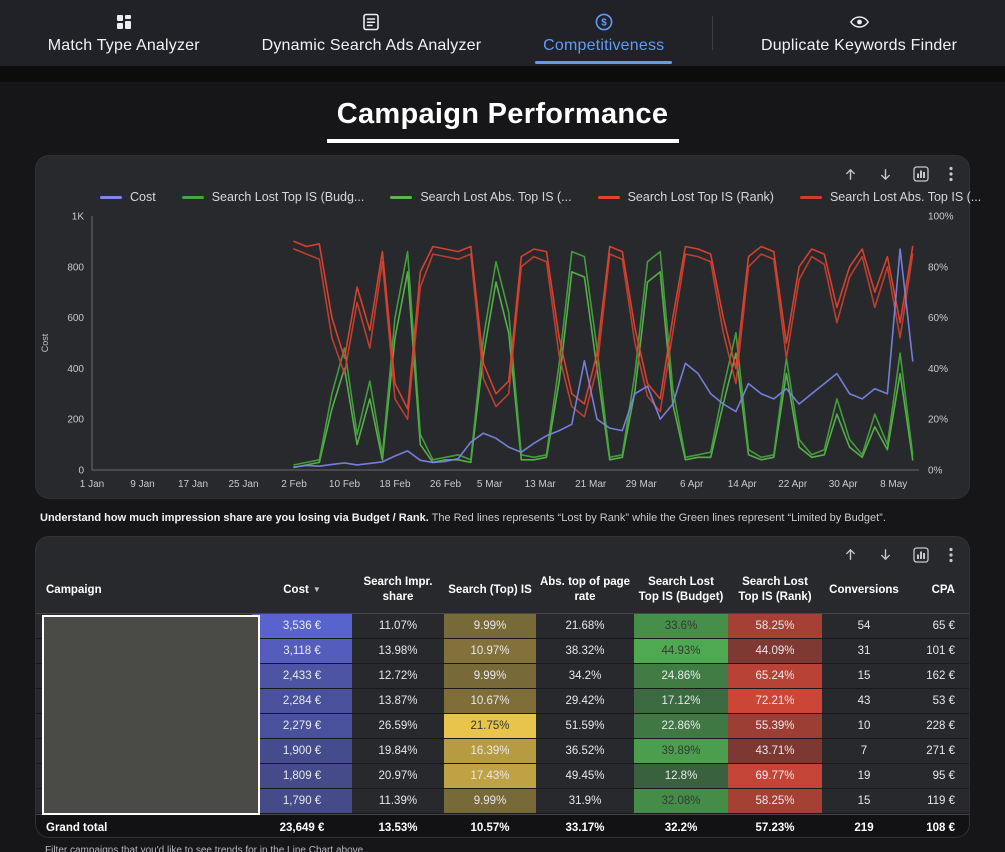  I want to click on y-left-tick-label: 0, so click(81, 471).